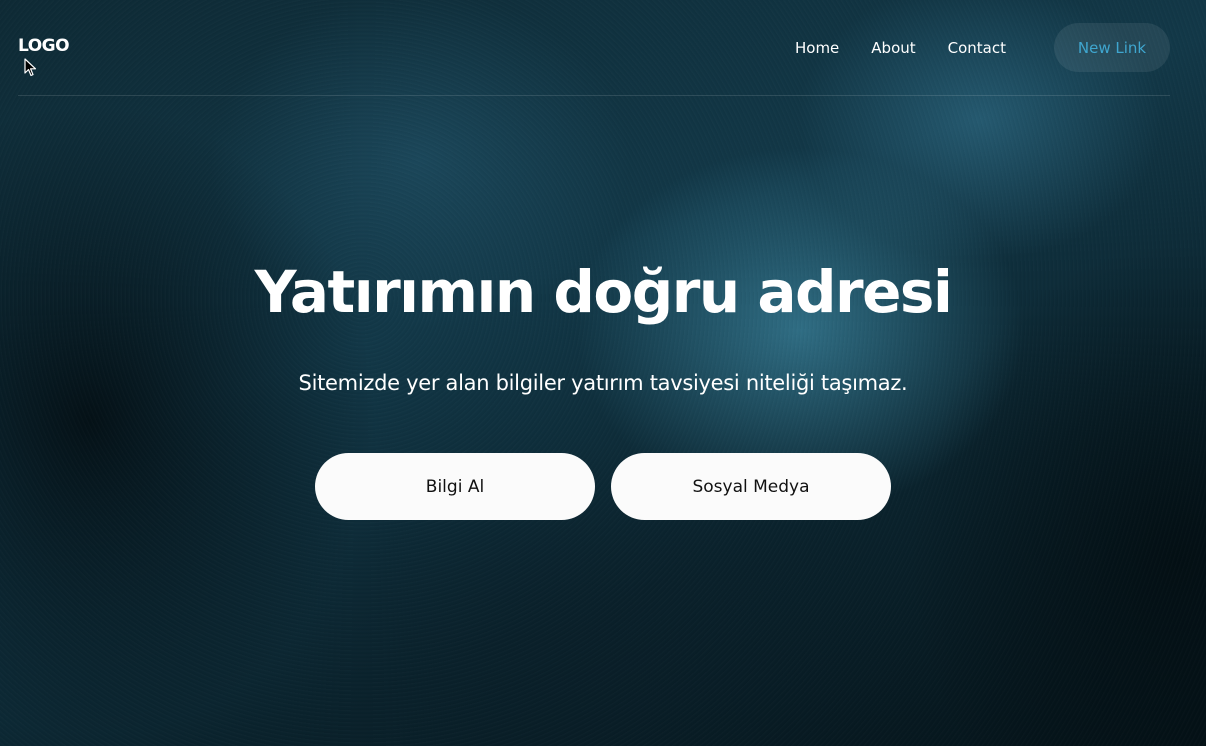  Describe the element at coordinates (455, 486) in the screenshot. I see `bilgi-al-button: Bilgi Al` at that location.